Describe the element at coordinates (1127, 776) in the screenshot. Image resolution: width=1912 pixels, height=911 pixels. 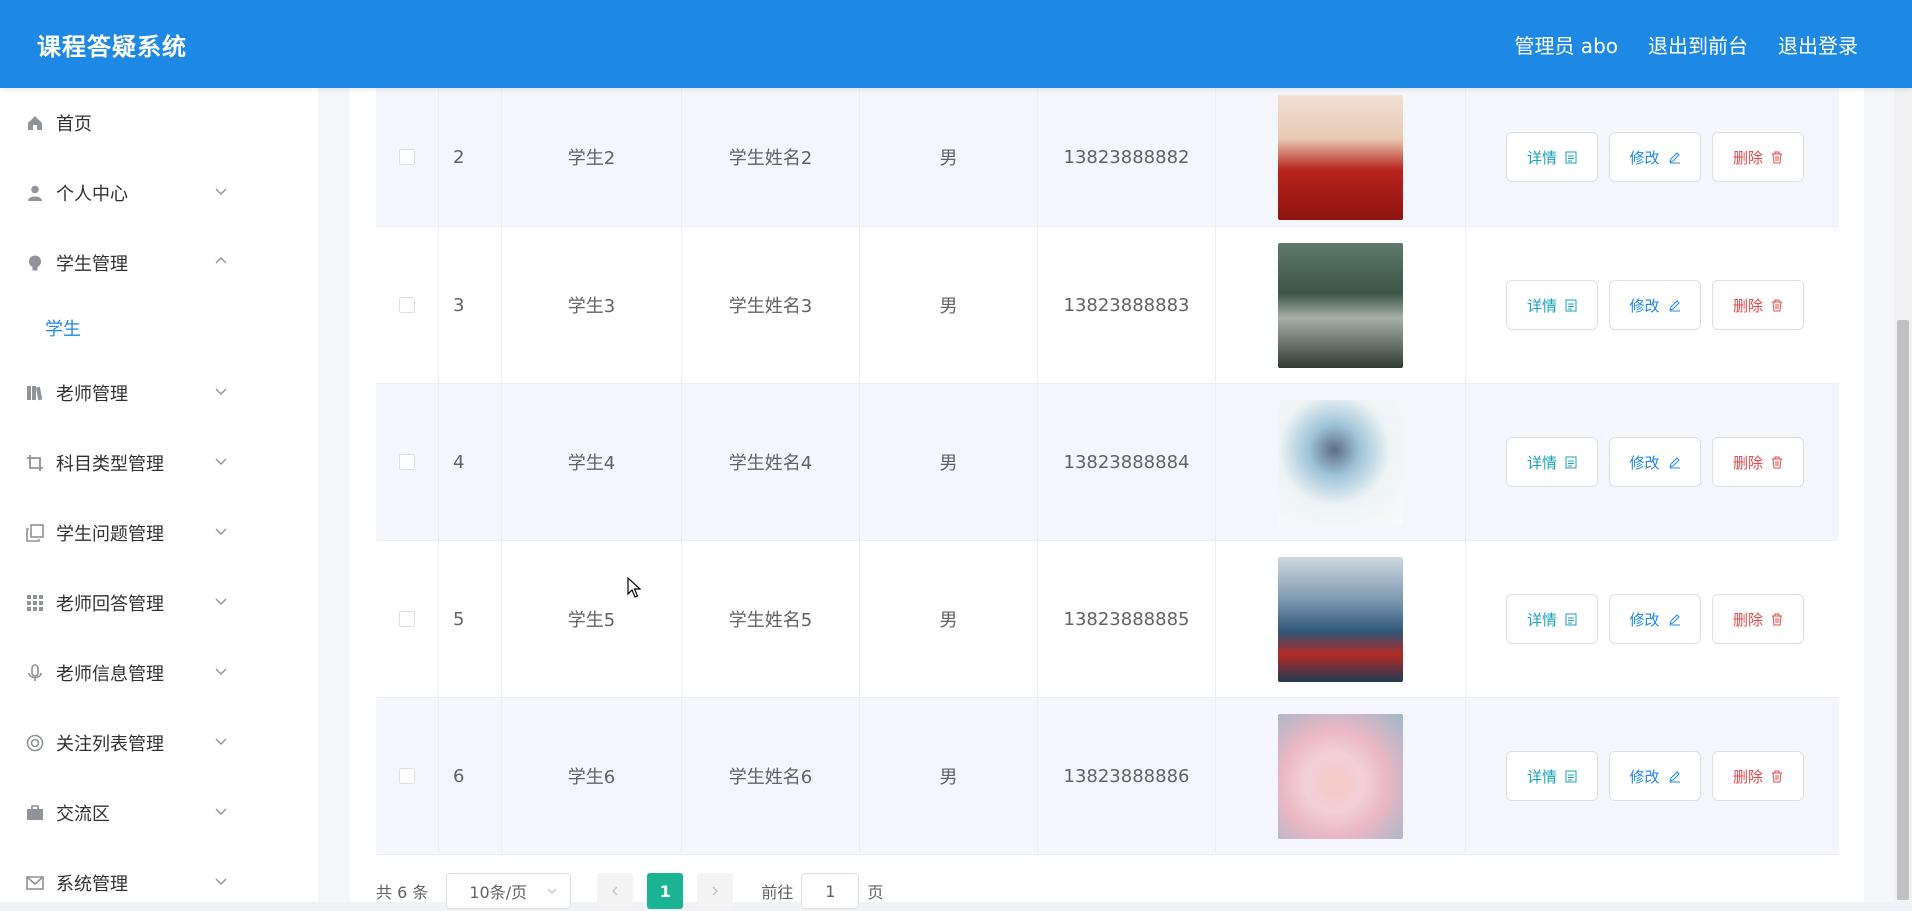
I see `phone-cell: 13823888886` at that location.